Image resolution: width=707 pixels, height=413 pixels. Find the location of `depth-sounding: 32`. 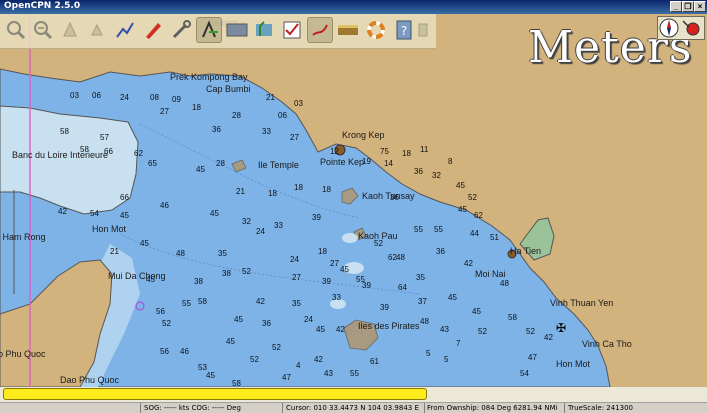

depth-sounding: 32 is located at coordinates (436, 175).